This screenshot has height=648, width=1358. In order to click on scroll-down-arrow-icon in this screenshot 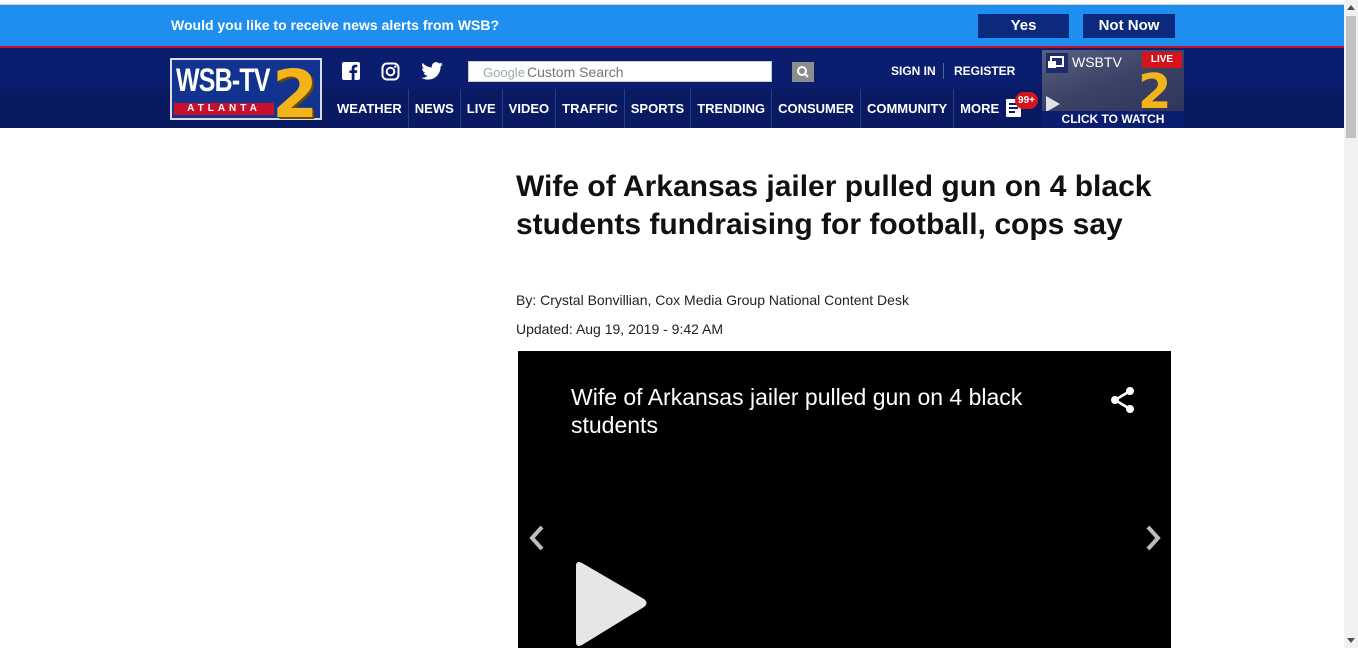, I will do `click(1351, 640)`.